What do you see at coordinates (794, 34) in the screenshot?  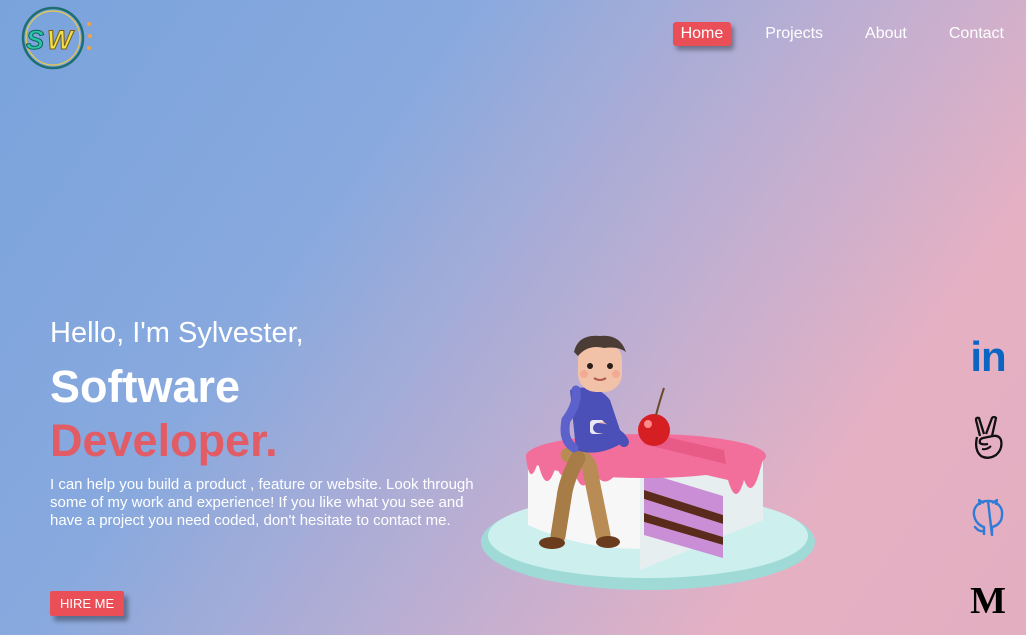 I see `nav-projects: Projects` at bounding box center [794, 34].